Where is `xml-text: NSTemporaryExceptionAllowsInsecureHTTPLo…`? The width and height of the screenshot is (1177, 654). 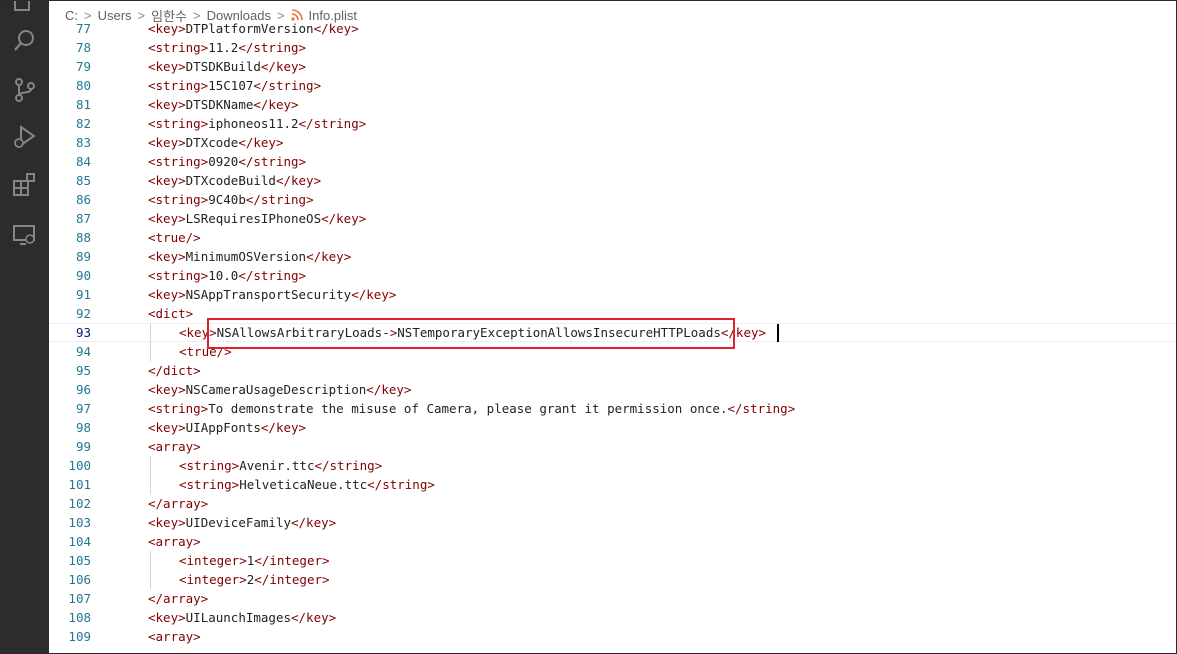 xml-text: NSTemporaryExceptionAllowsInsecureHTTPLo… is located at coordinates (559, 332).